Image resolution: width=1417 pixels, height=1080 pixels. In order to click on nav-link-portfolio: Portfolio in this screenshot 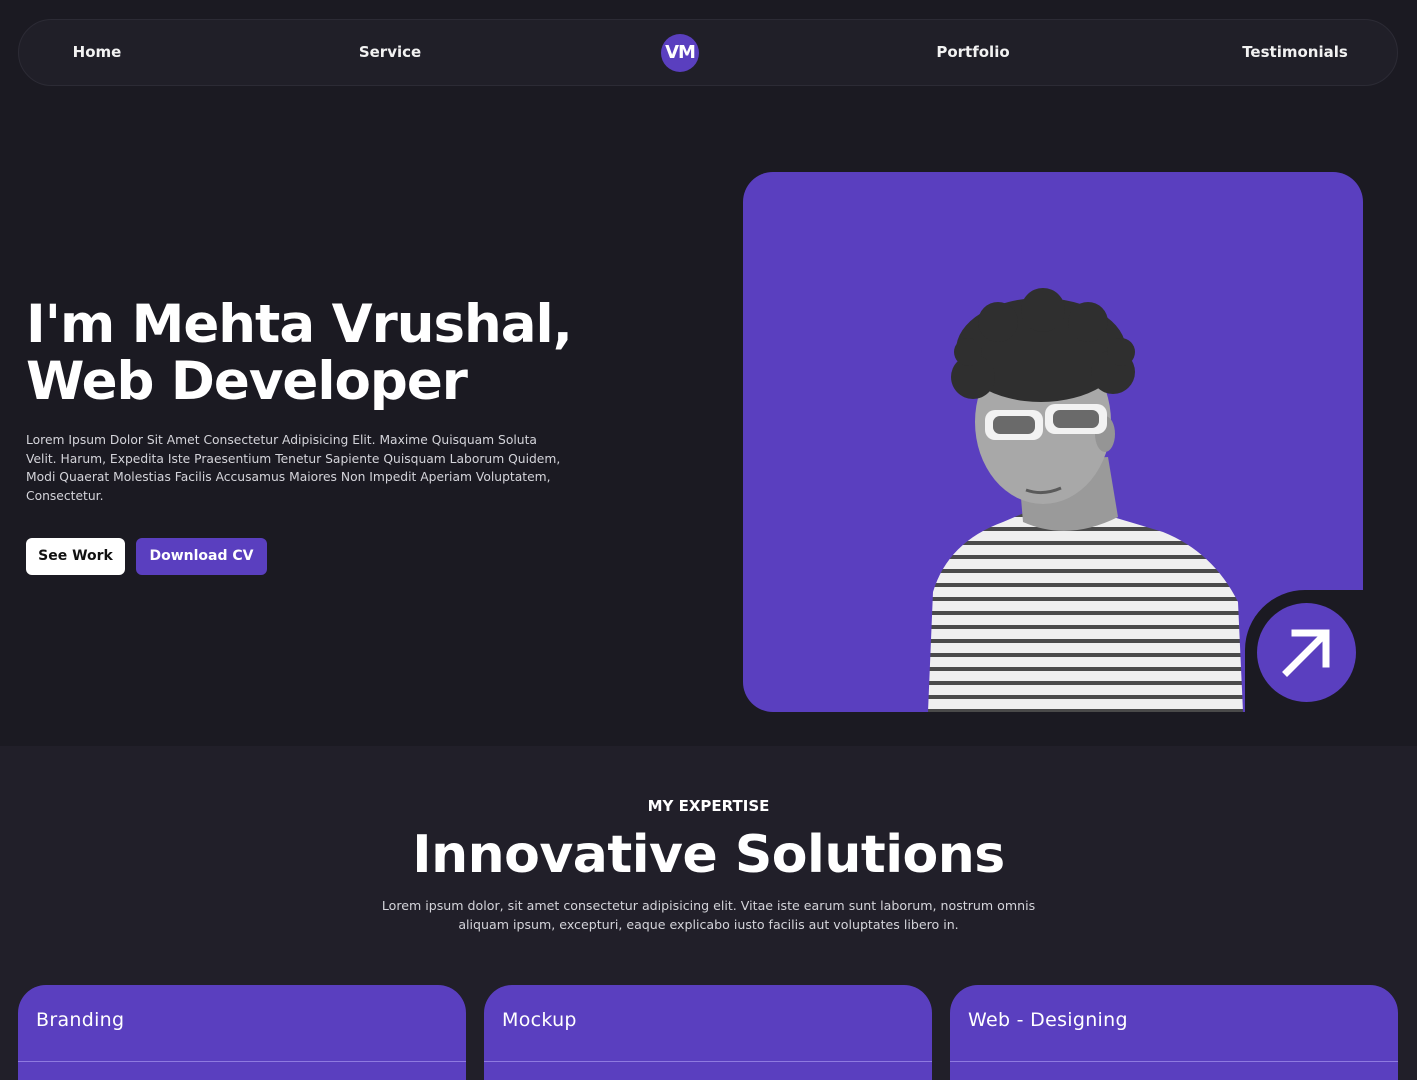, I will do `click(972, 52)`.